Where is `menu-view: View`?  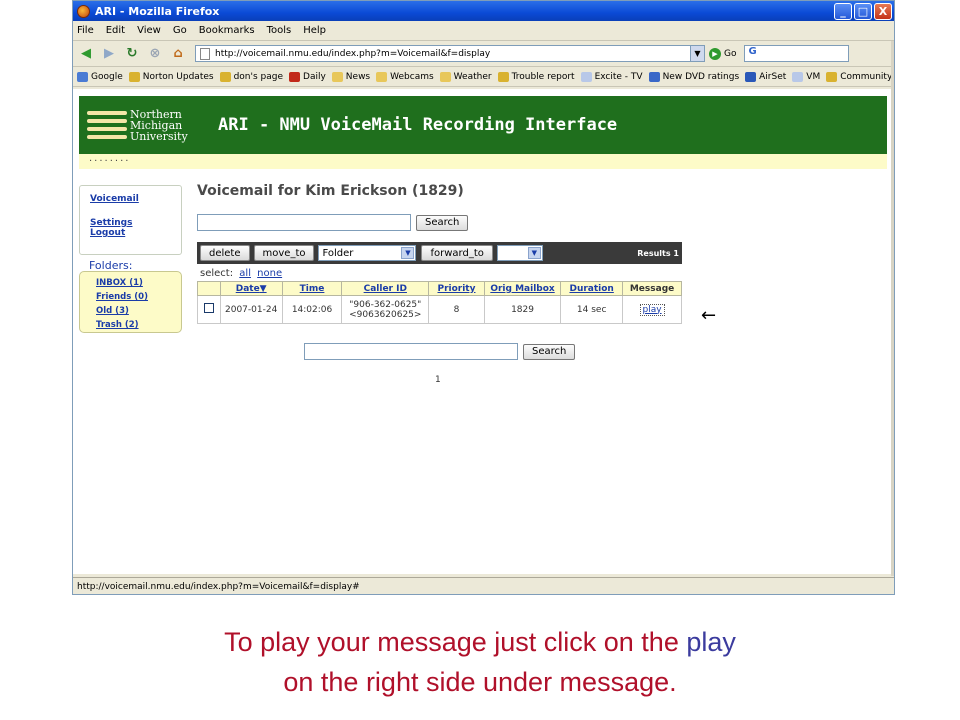 menu-view: View is located at coordinates (149, 30).